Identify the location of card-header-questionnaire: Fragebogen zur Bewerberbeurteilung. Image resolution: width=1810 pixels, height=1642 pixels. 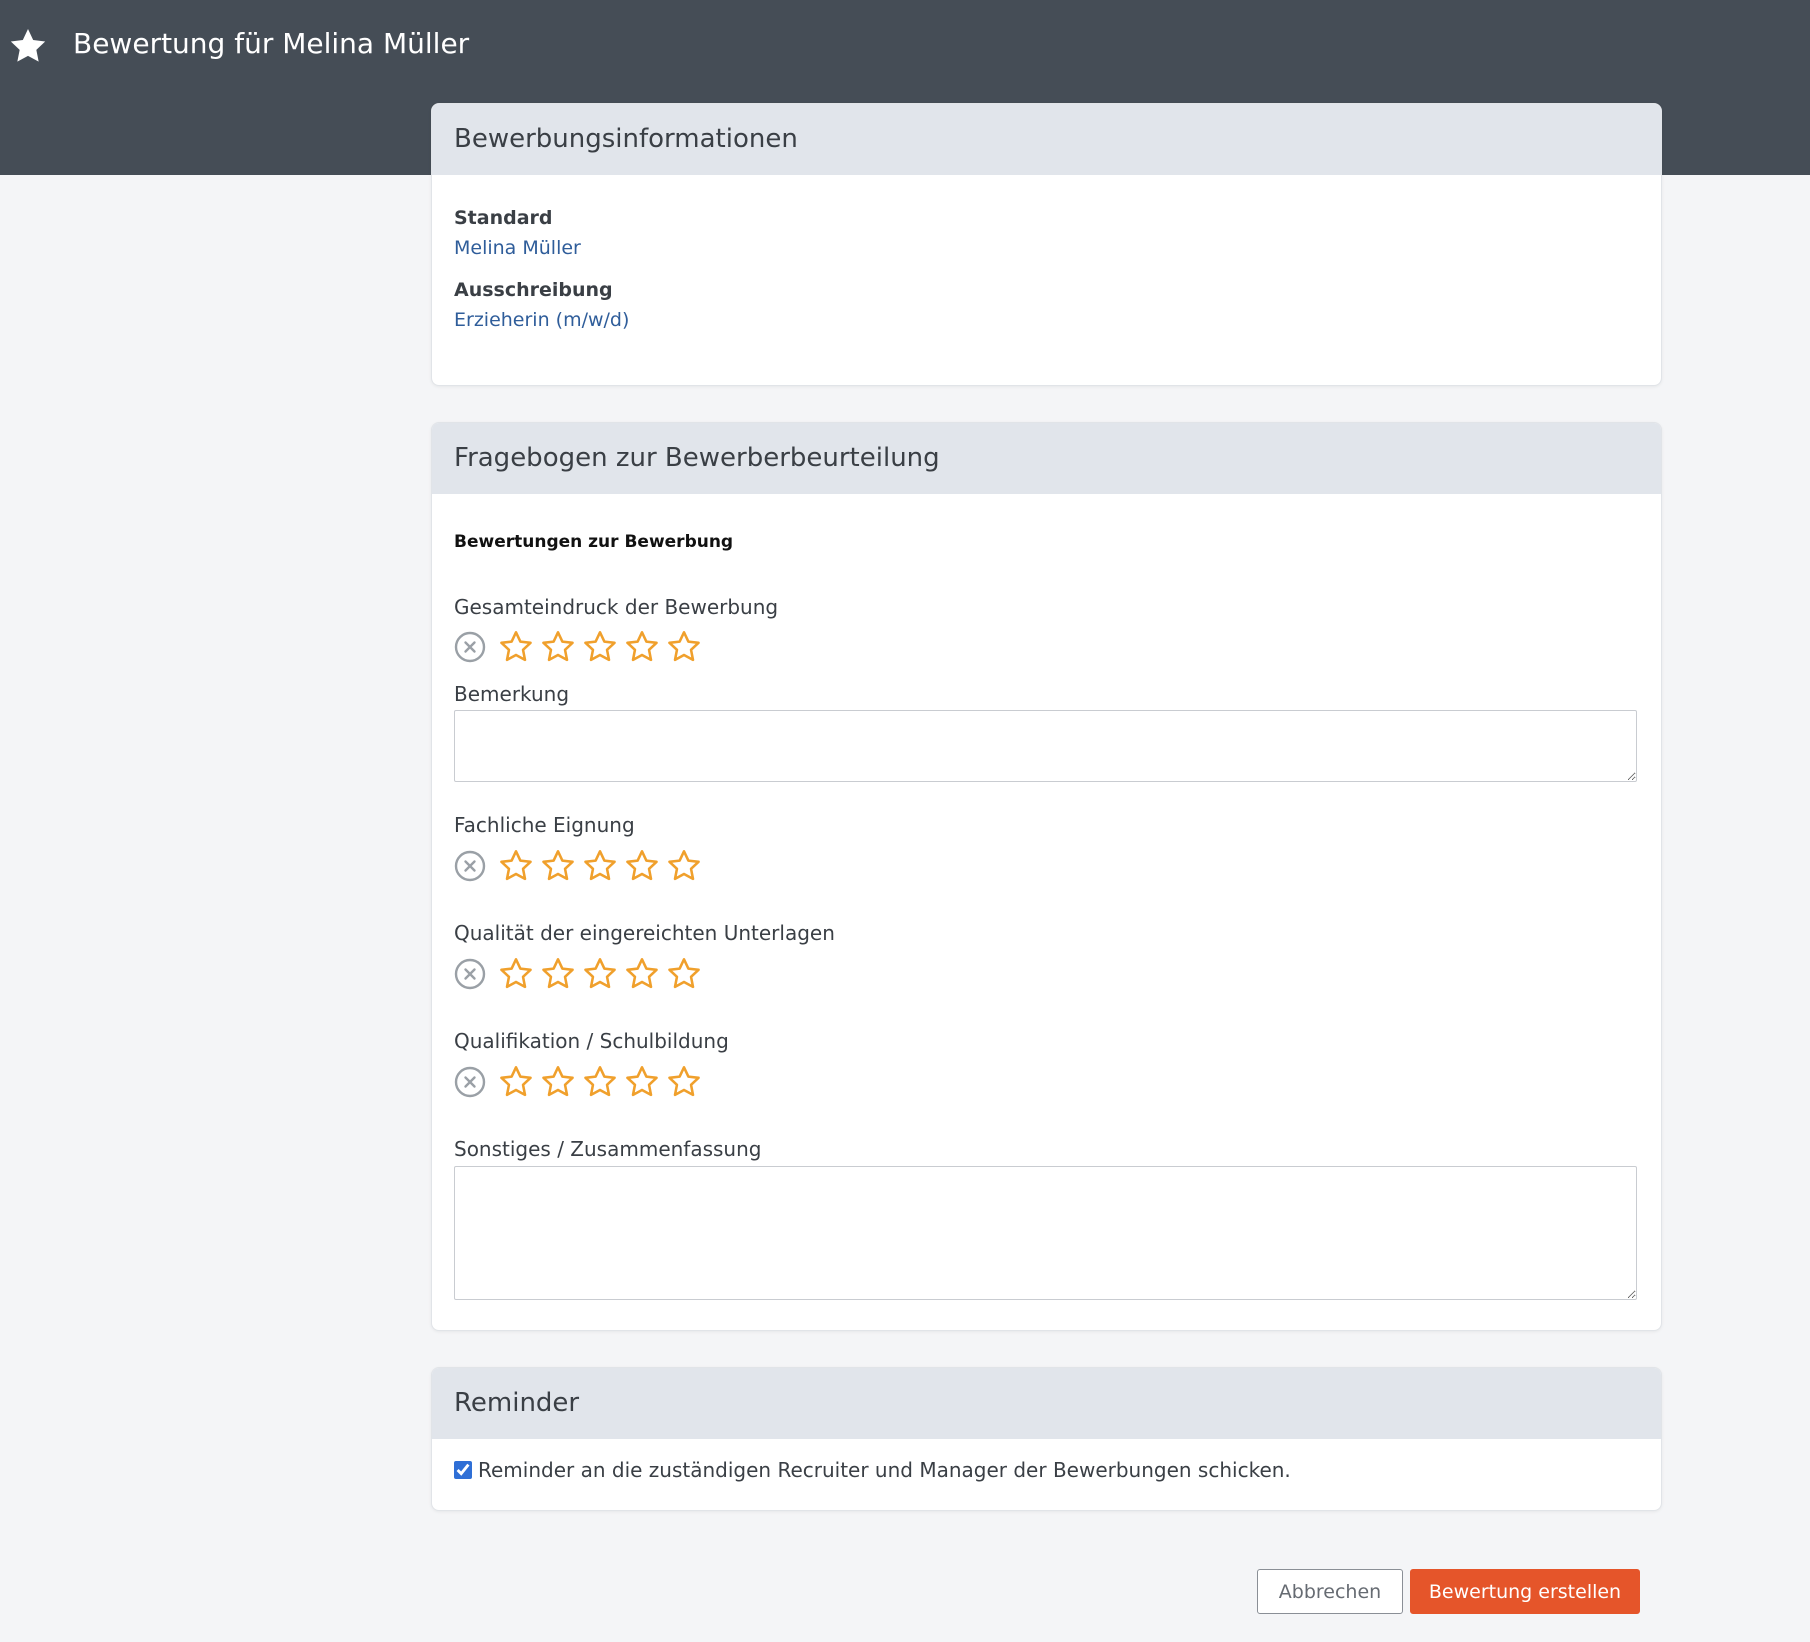
(1046, 458).